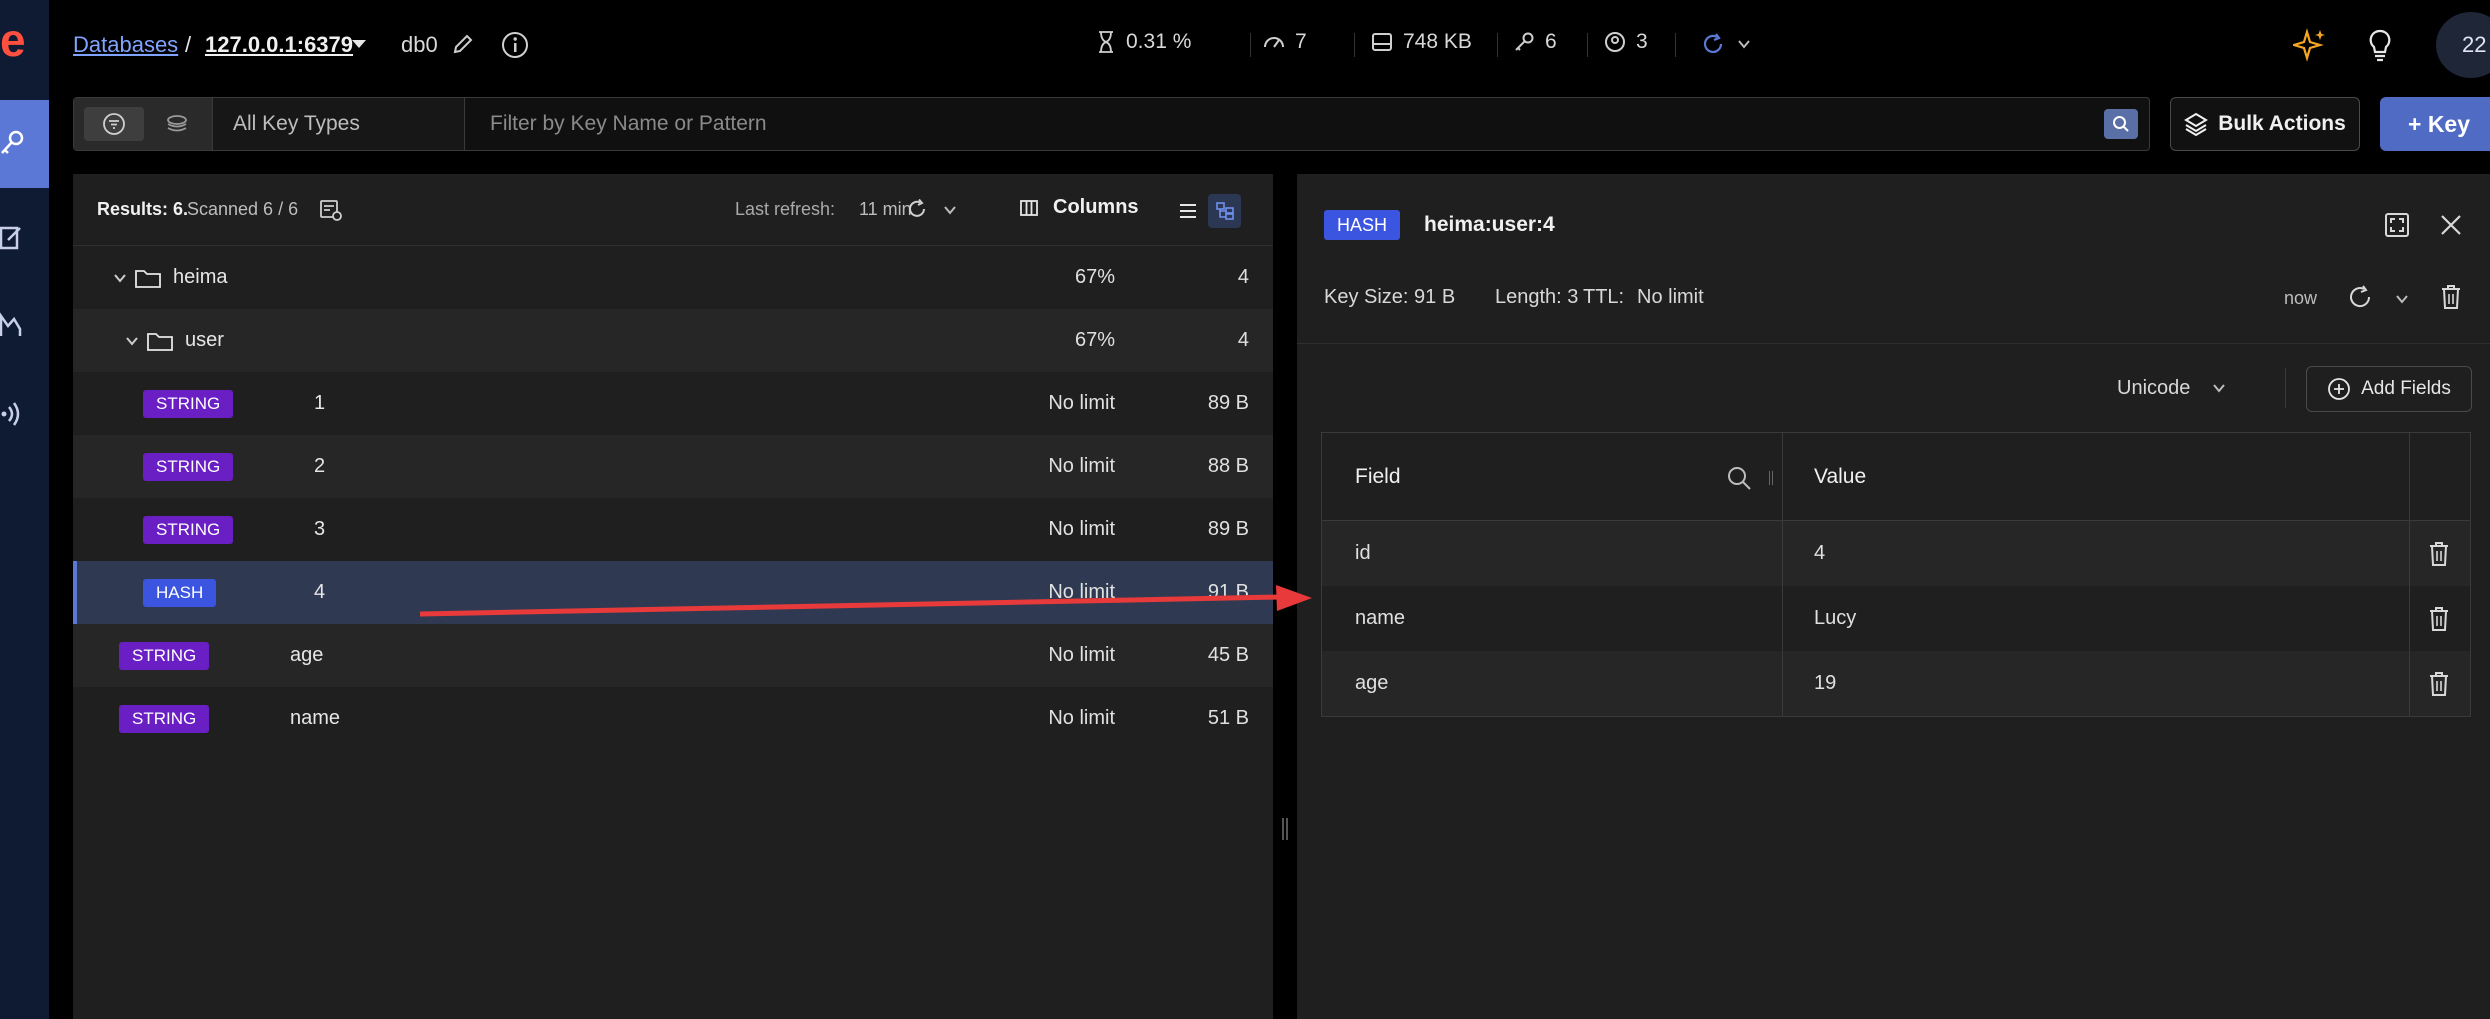 This screenshot has width=2490, height=1019. I want to click on speedometer-icon, so click(1274, 42).